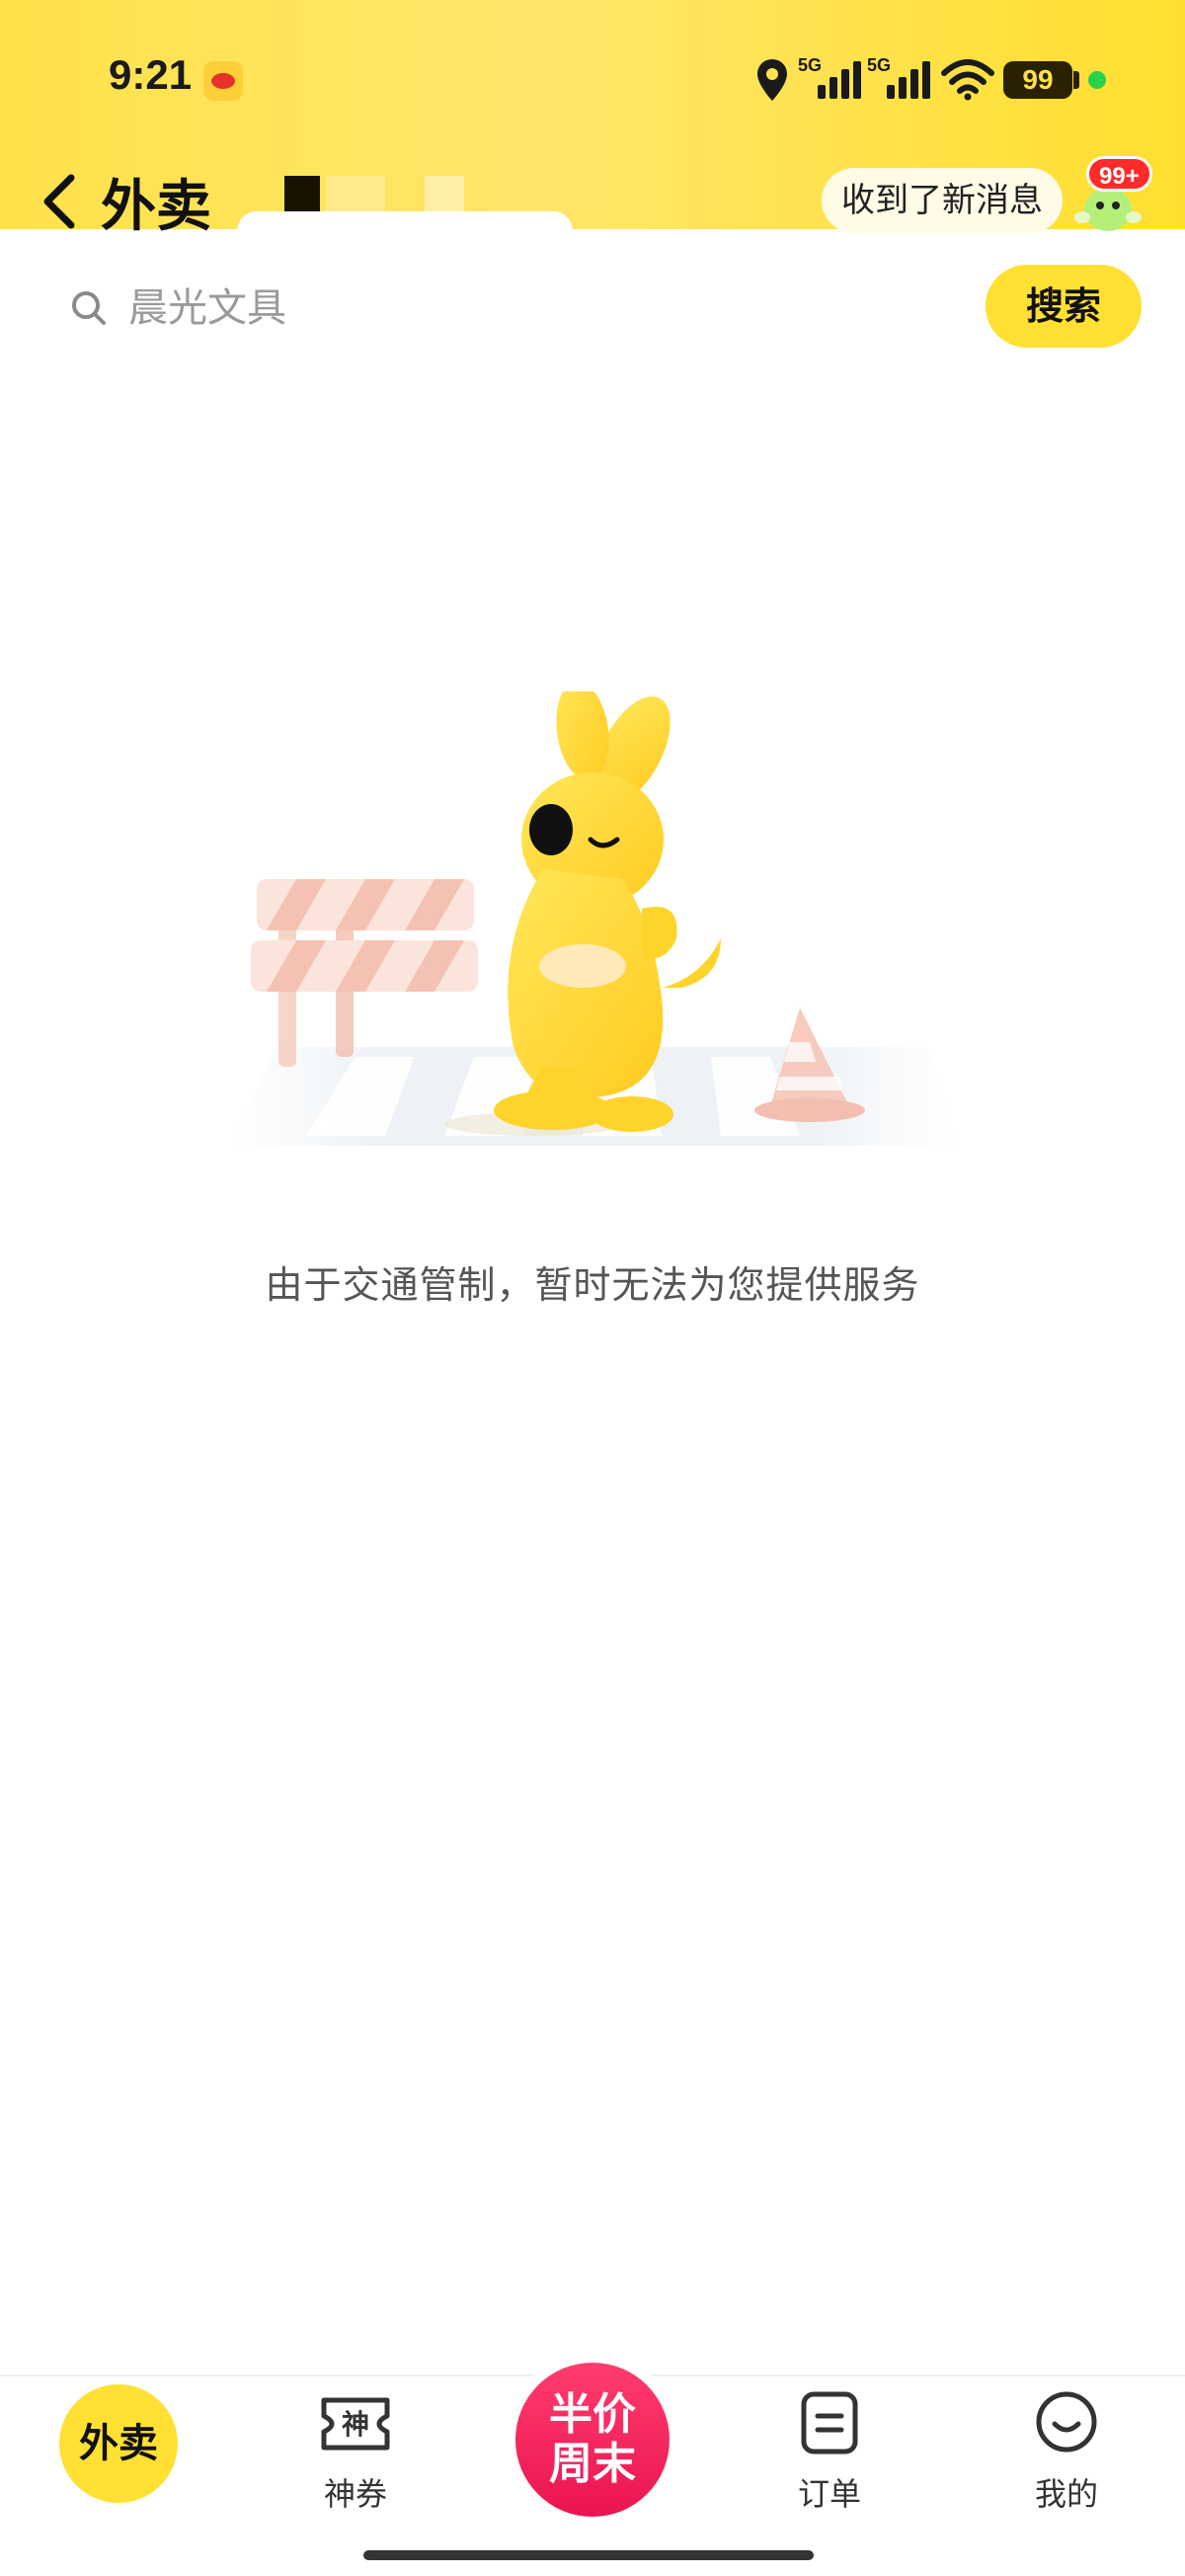 The image size is (1185, 2576). I want to click on nav-item-coupons: 神 神券, so click(355, 2449).